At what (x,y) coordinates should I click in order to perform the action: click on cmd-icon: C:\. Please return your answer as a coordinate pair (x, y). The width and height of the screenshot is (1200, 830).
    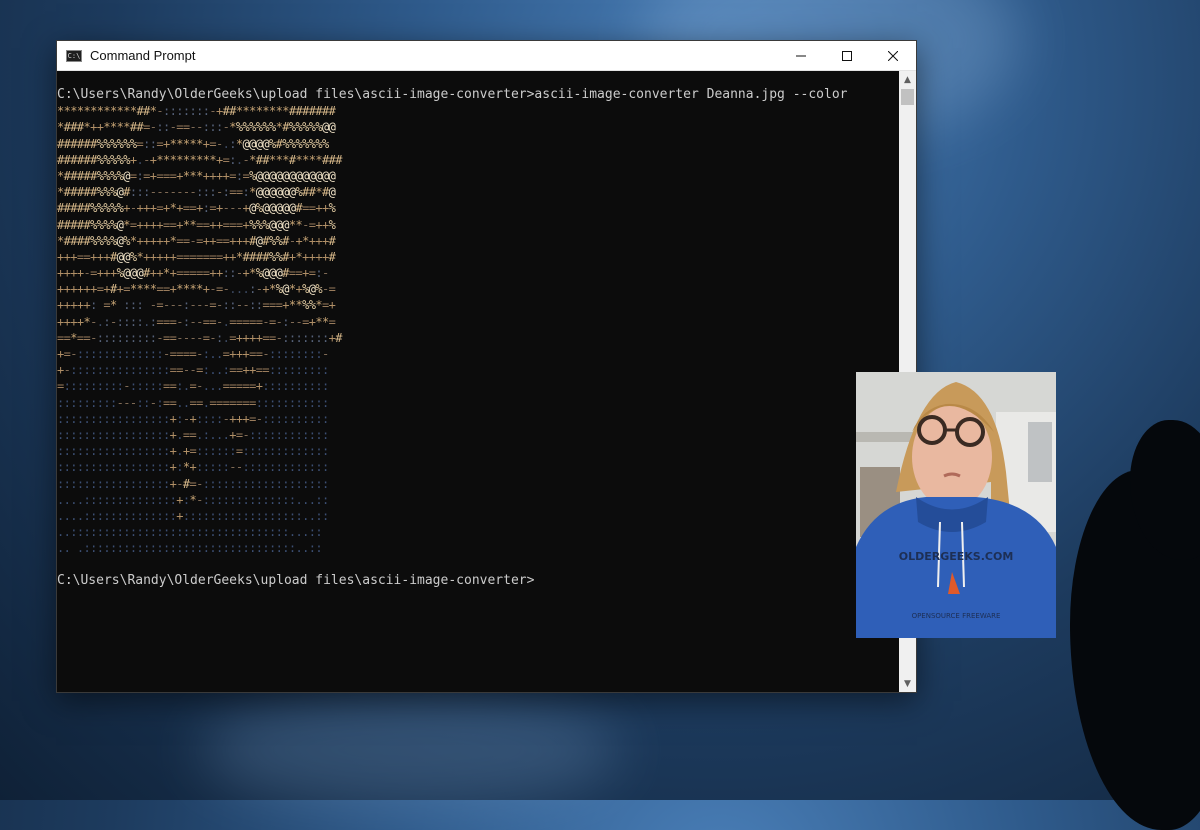
    Looking at the image, I should click on (74, 55).